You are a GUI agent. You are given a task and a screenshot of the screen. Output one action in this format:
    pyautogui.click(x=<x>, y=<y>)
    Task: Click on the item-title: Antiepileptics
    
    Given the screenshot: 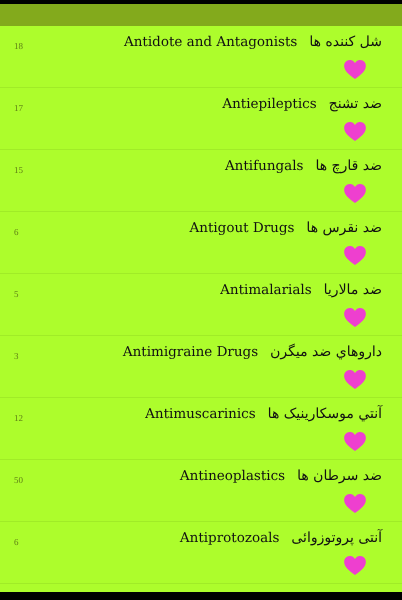 What is the action you would take?
    pyautogui.click(x=269, y=104)
    